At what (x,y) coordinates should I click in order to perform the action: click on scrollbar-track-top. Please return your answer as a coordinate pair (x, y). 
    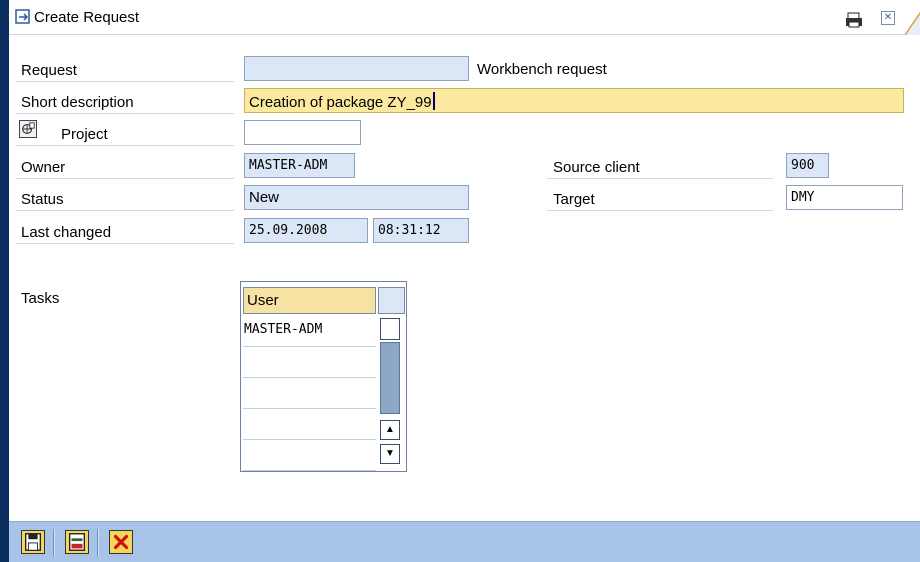
    Looking at the image, I should click on (390, 329).